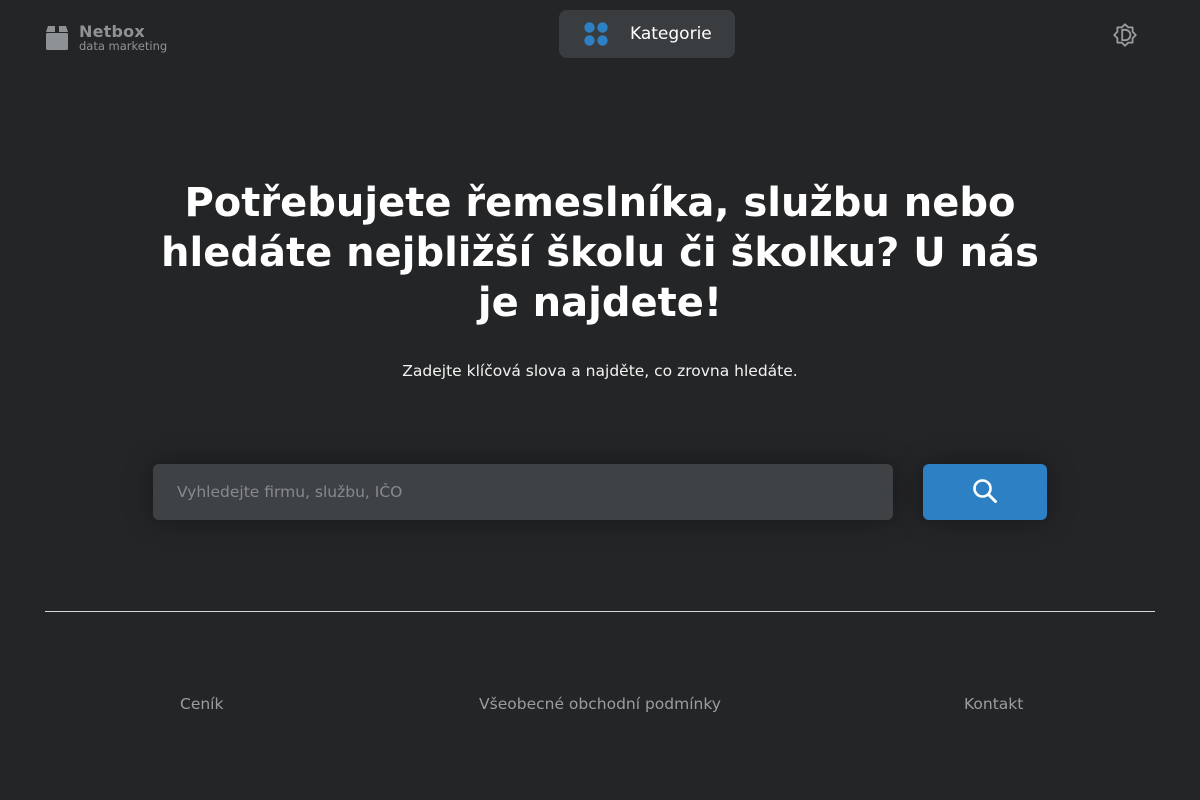 The width and height of the screenshot is (1200, 800). I want to click on logo-name: Netbox, so click(112, 31).